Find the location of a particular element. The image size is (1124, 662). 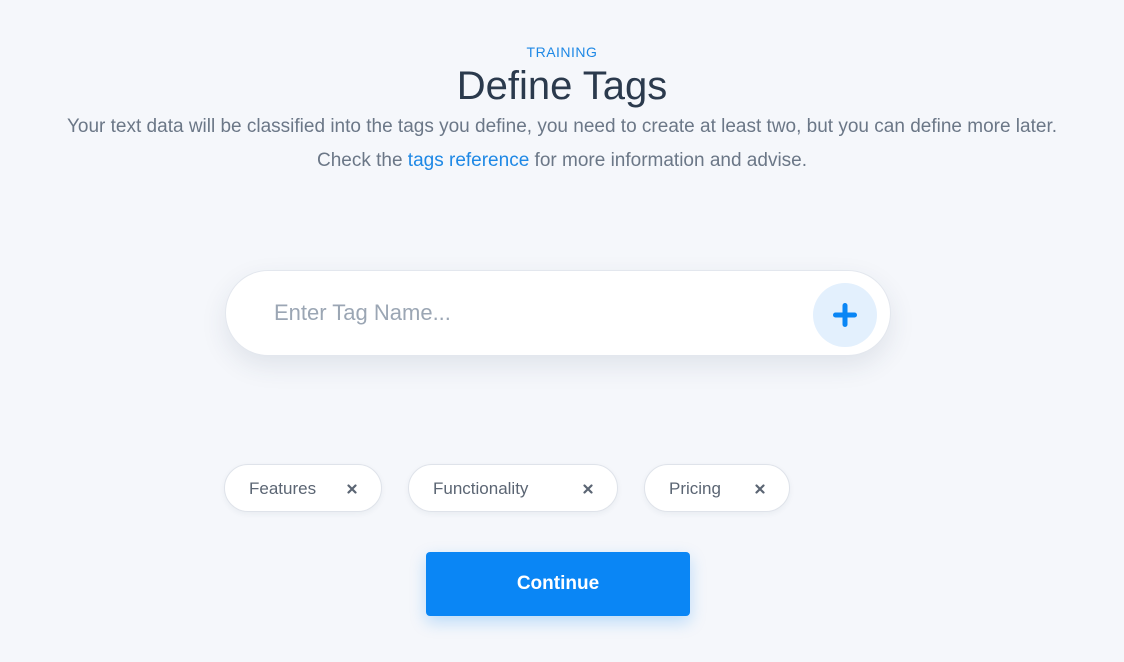

tag-chip-features: Features is located at coordinates (303, 488).